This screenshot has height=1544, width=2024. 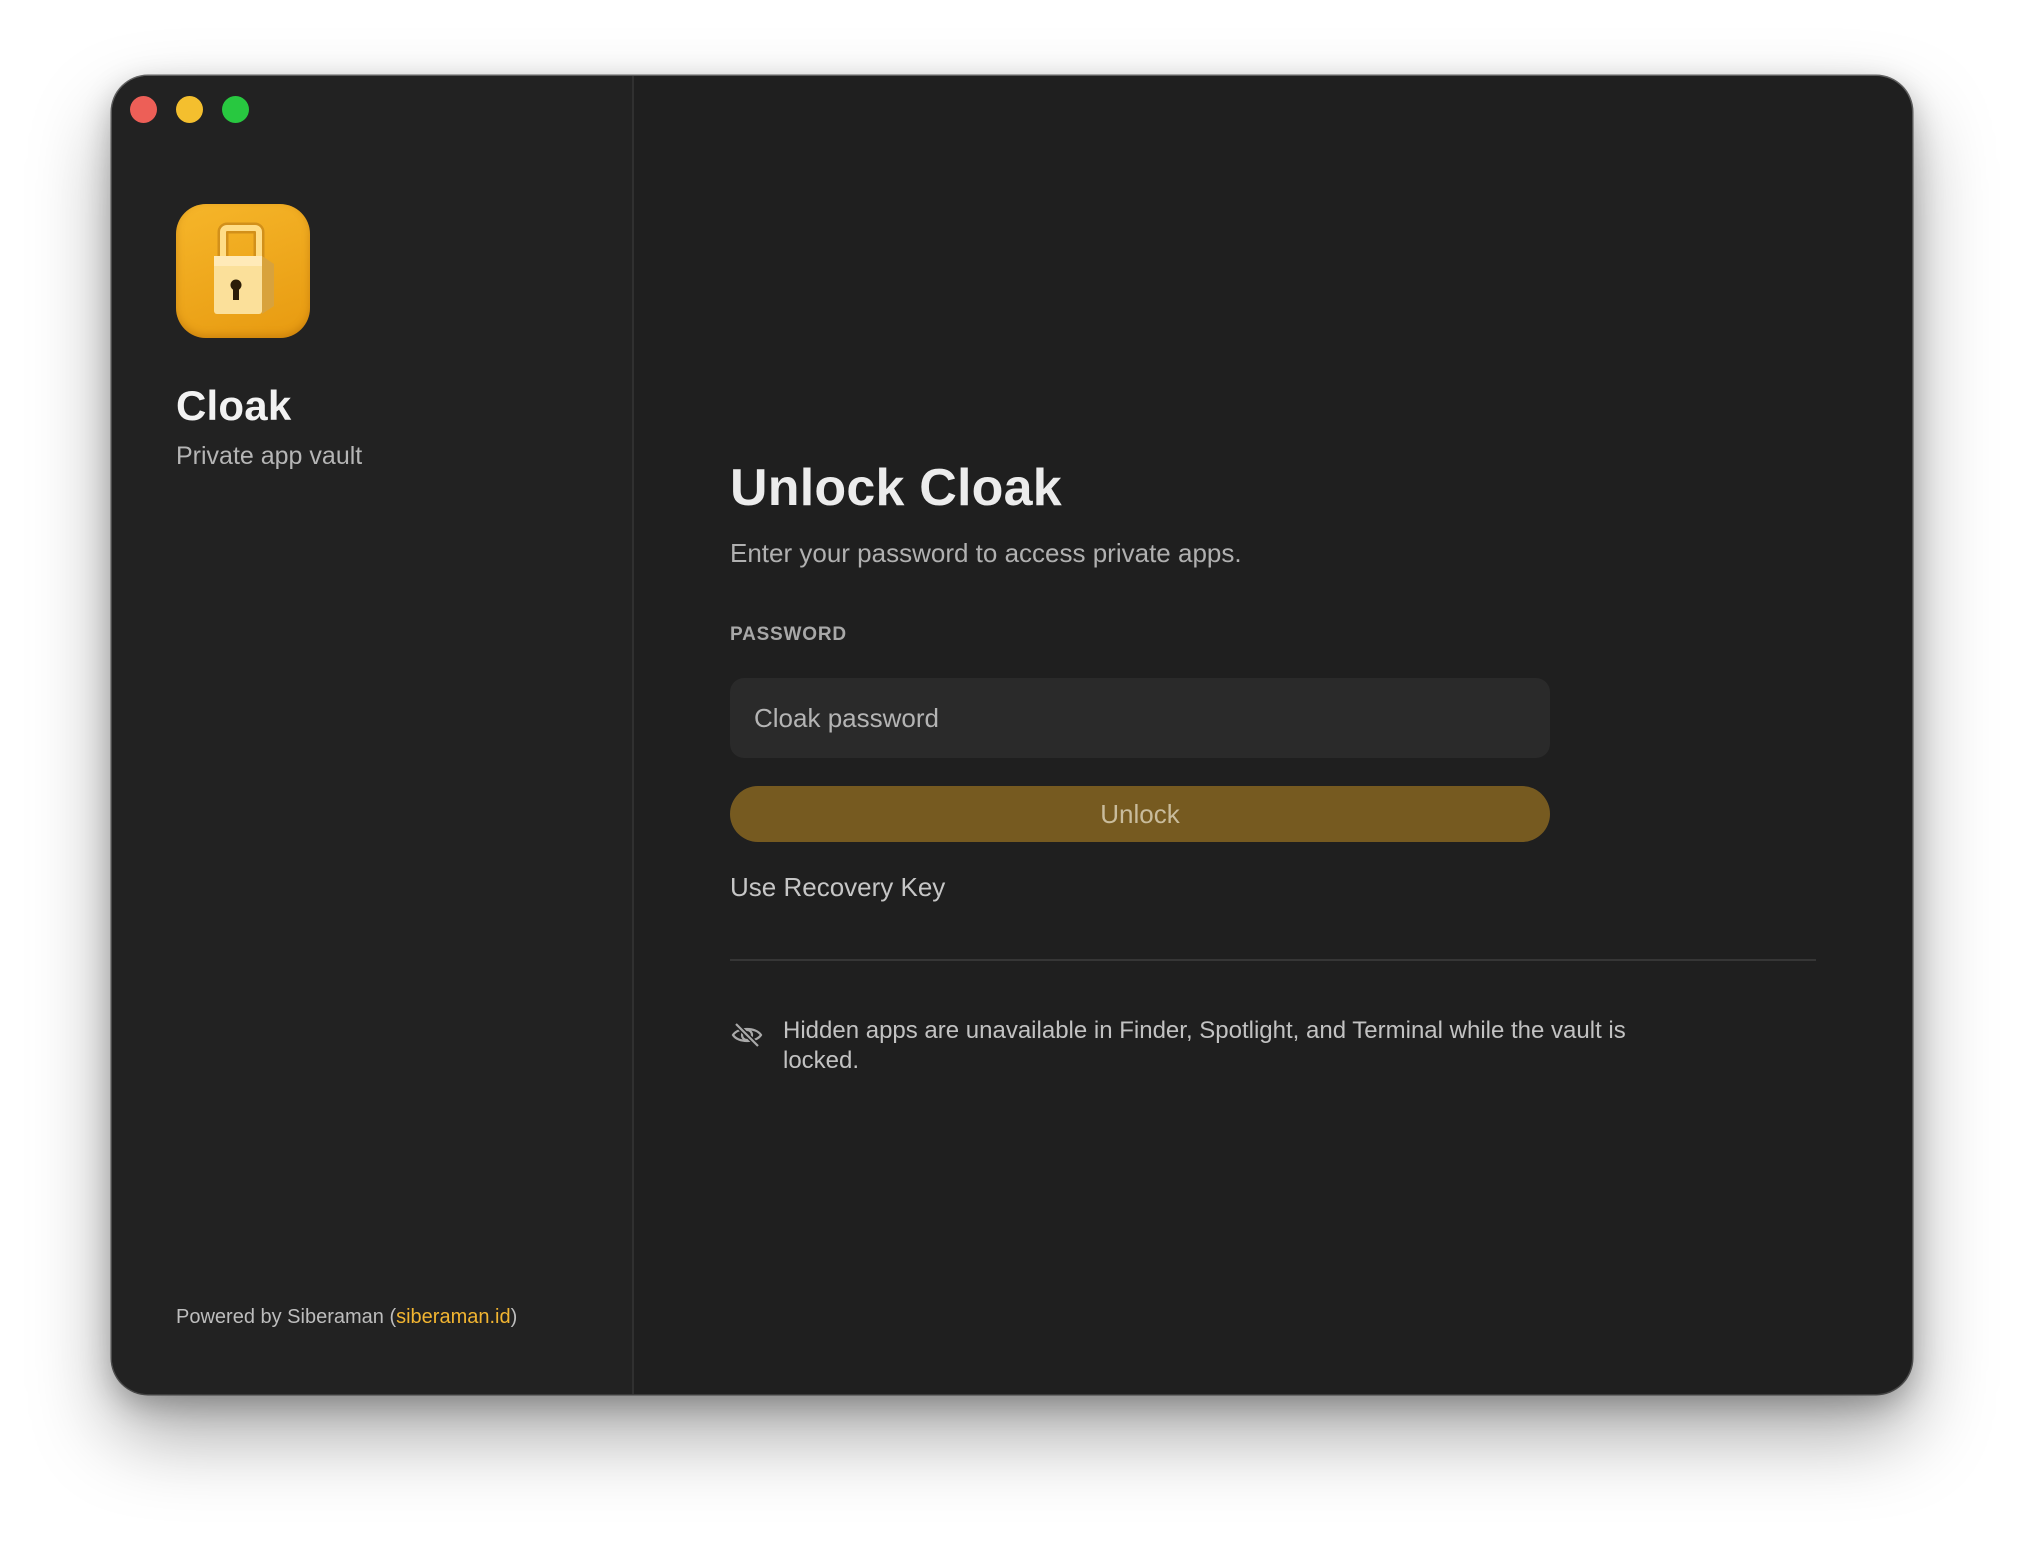 What do you see at coordinates (235, 109) in the screenshot?
I see `zoom-window-button` at bounding box center [235, 109].